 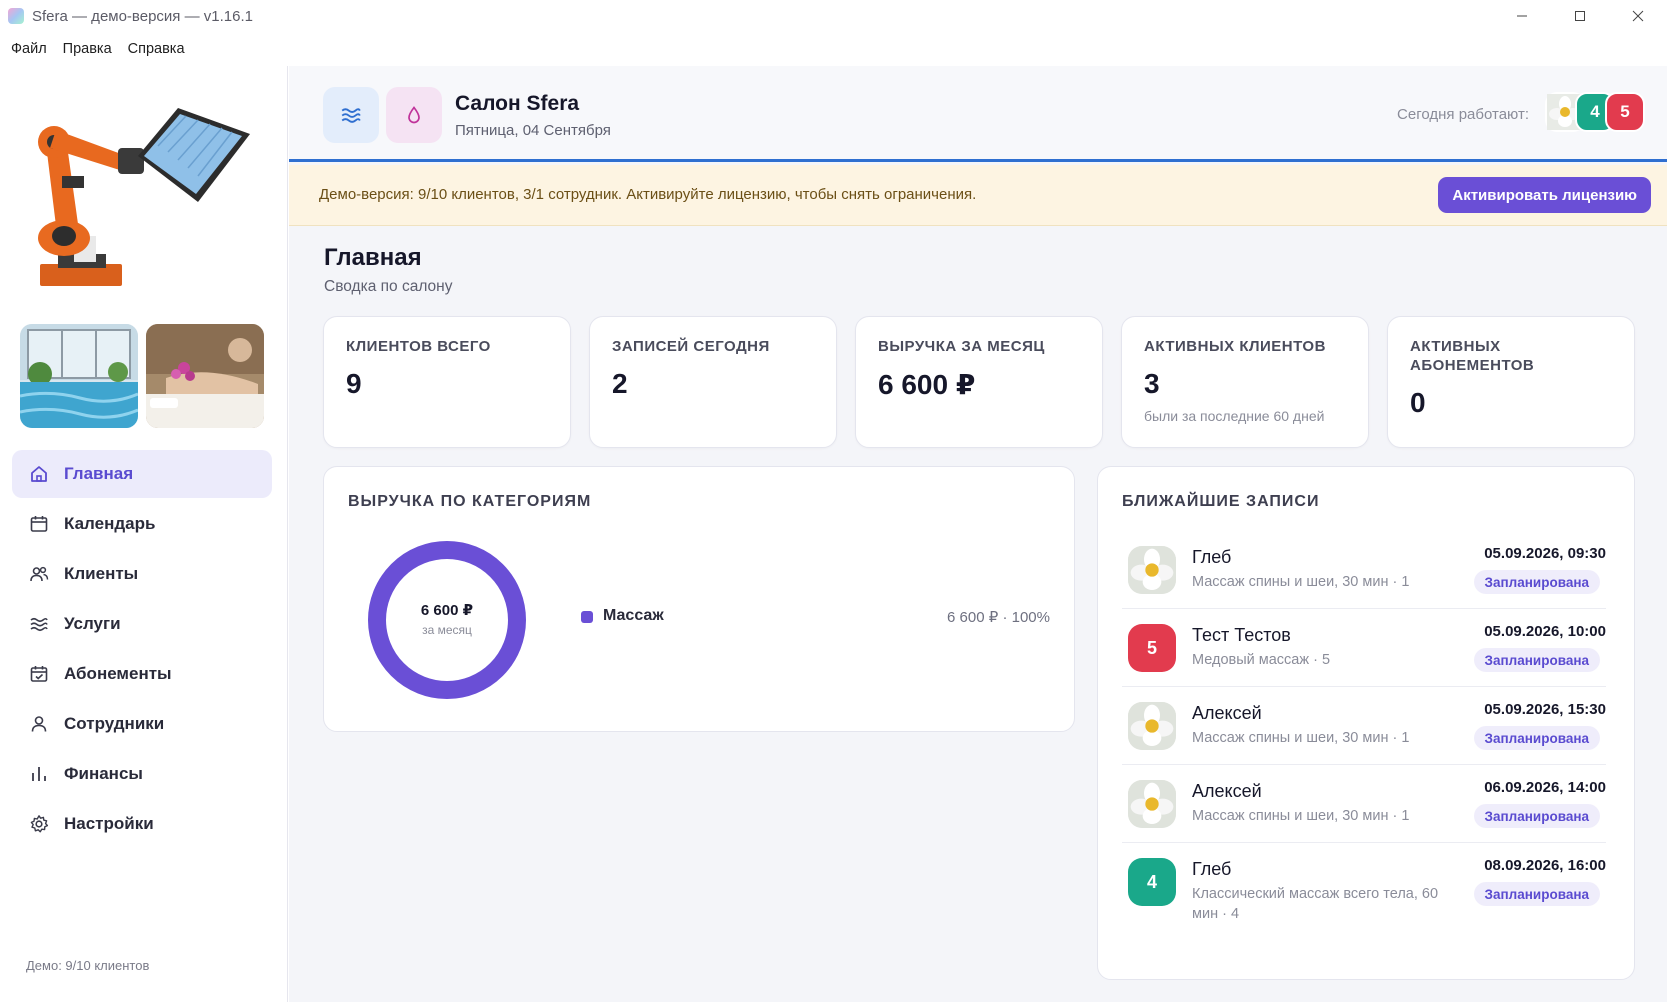 I want to click on activate-license-button: Активировать лицензию, so click(x=1544, y=195).